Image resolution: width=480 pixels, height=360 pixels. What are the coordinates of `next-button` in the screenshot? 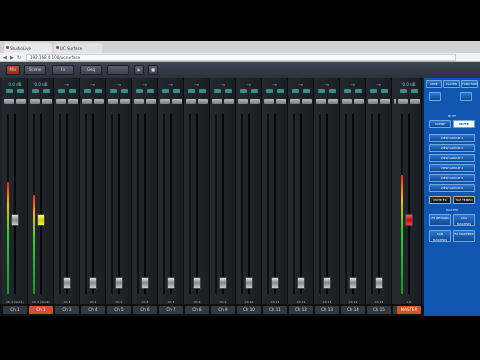 It's located at (466, 96).